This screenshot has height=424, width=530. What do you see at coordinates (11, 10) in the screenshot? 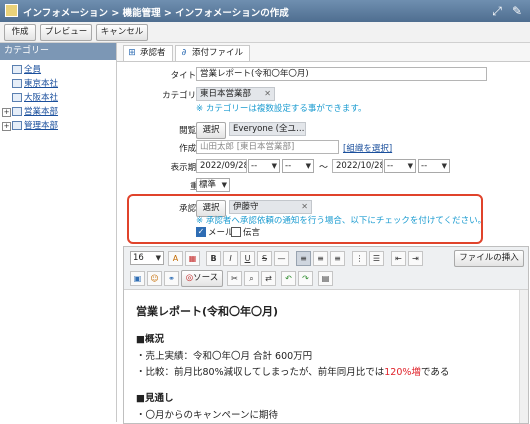
I see `app-icon` at bounding box center [11, 10].